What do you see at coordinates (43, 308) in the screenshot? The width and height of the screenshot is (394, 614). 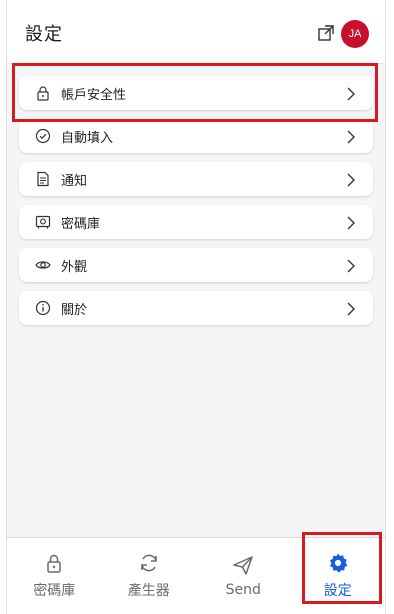 I see `info-icon` at bounding box center [43, 308].